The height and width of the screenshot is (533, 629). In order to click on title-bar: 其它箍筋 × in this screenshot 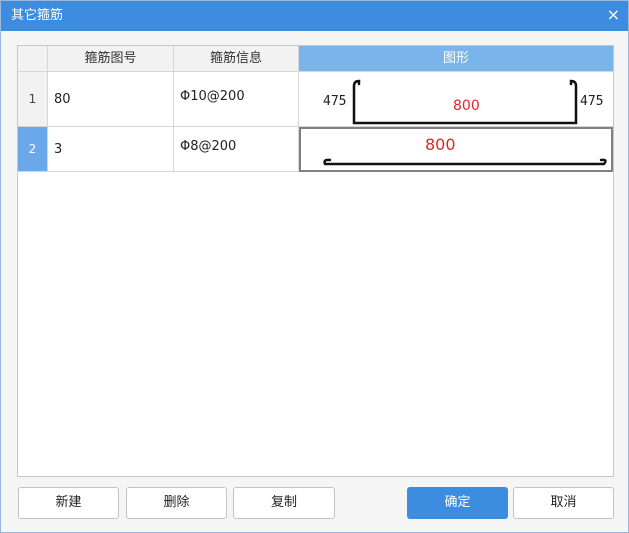, I will do `click(314, 16)`.